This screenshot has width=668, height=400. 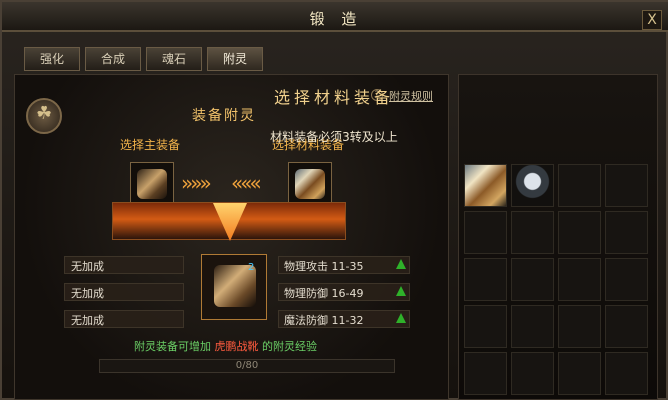 I want to click on tab-soulstone: 魂石, so click(x=174, y=59).